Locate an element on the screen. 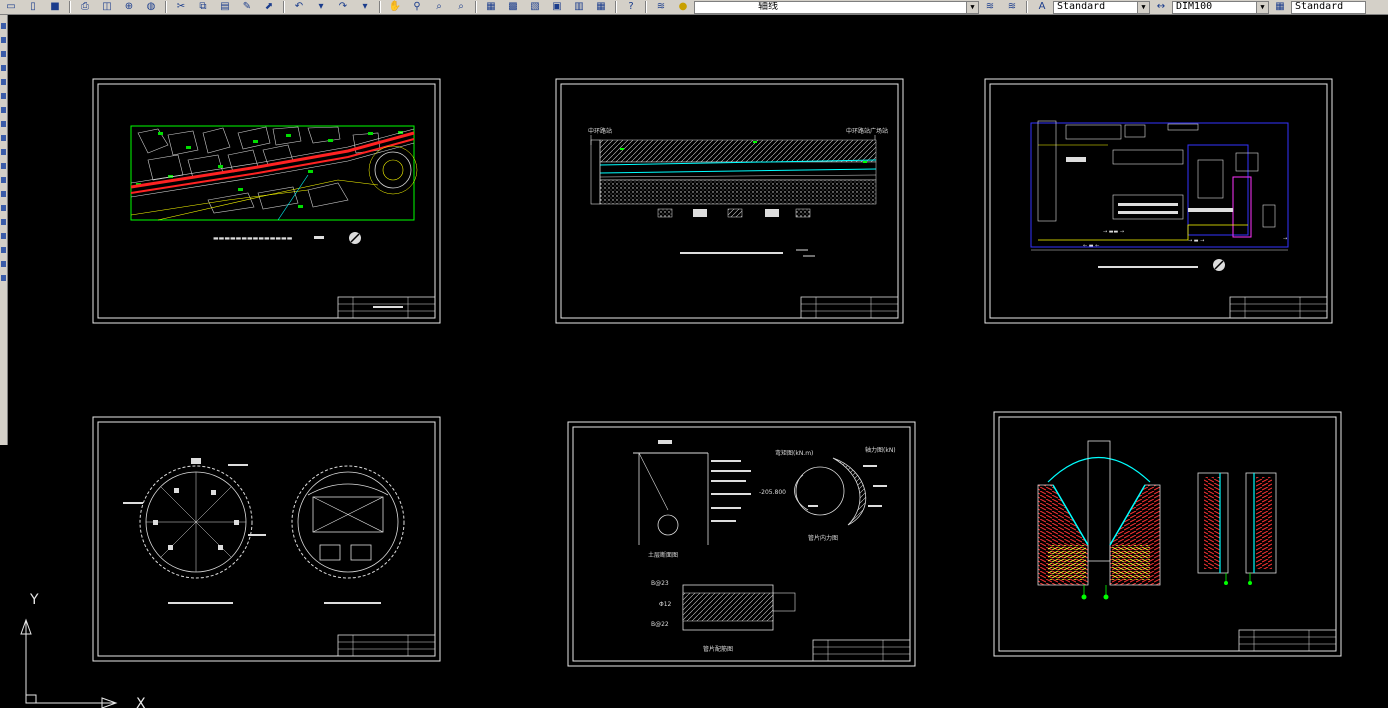 This screenshot has height=708, width=1388. text-style-value: Standard is located at coordinates (1081, 6).